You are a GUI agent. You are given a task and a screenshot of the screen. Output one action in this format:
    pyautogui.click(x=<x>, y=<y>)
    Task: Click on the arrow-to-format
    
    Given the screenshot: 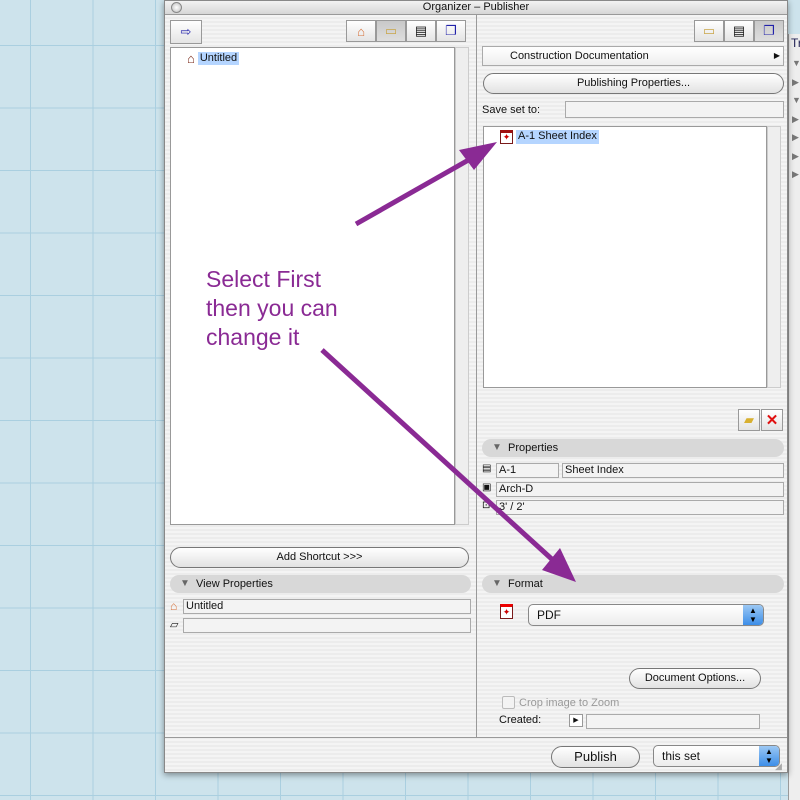 What is the action you would take?
    pyautogui.click(x=438, y=456)
    